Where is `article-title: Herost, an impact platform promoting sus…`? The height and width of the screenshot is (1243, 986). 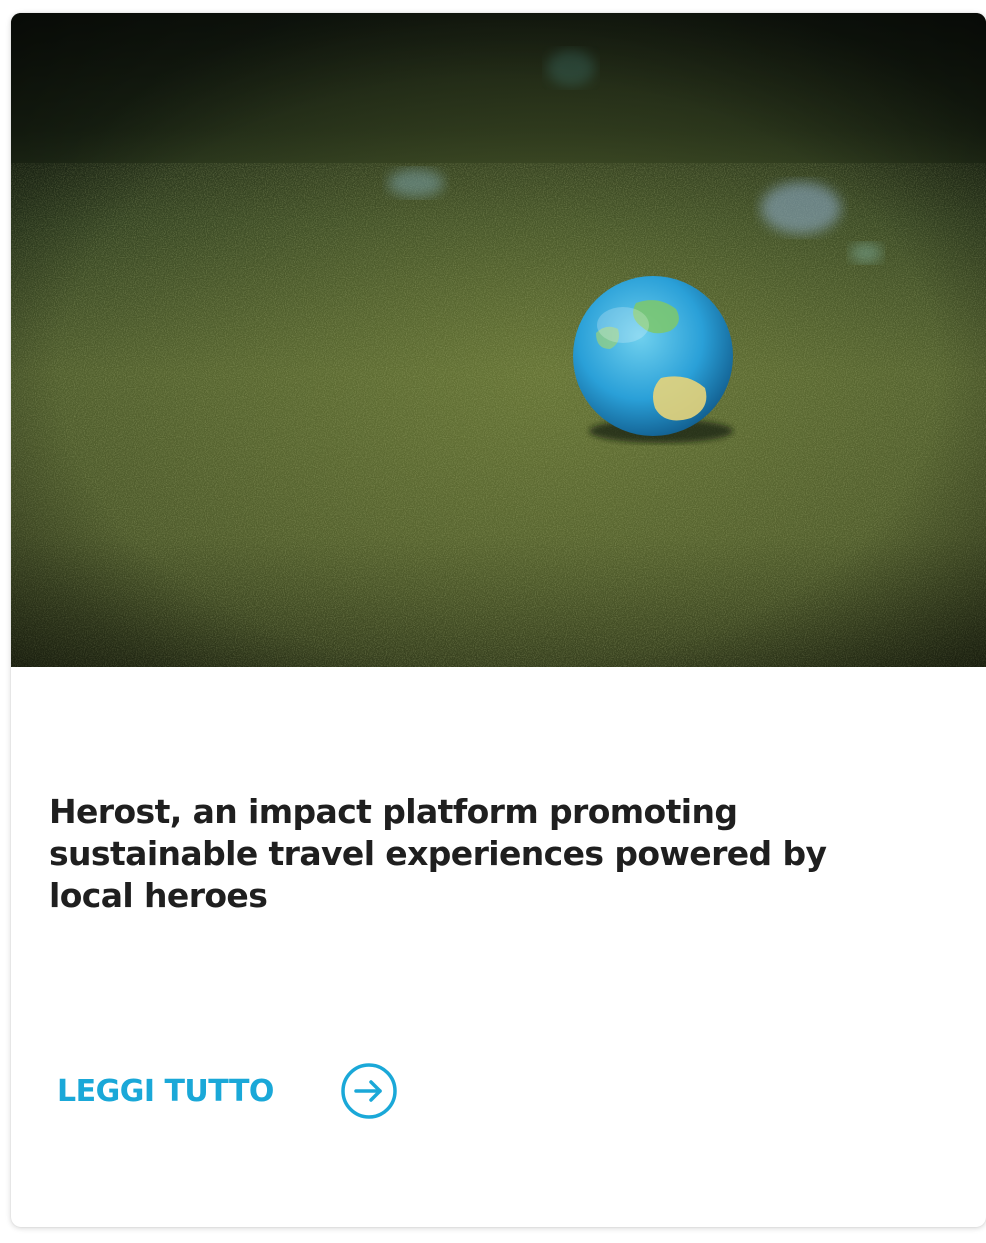
article-title: Herost, an impact platform promoting sus… is located at coordinates (479, 854).